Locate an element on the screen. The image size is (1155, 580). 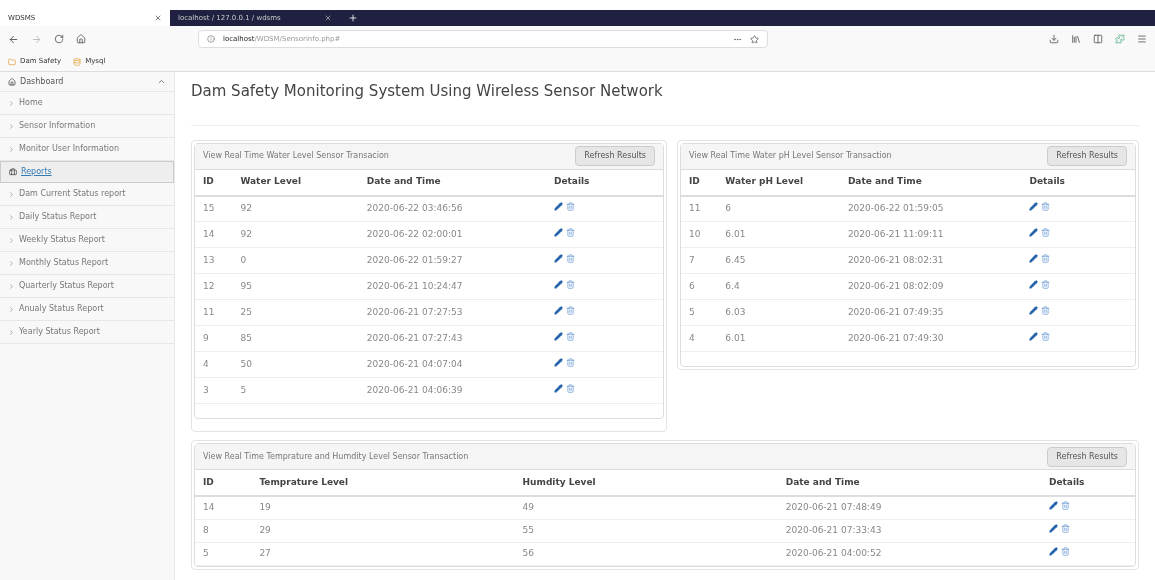
back-icon is located at coordinates (13, 39).